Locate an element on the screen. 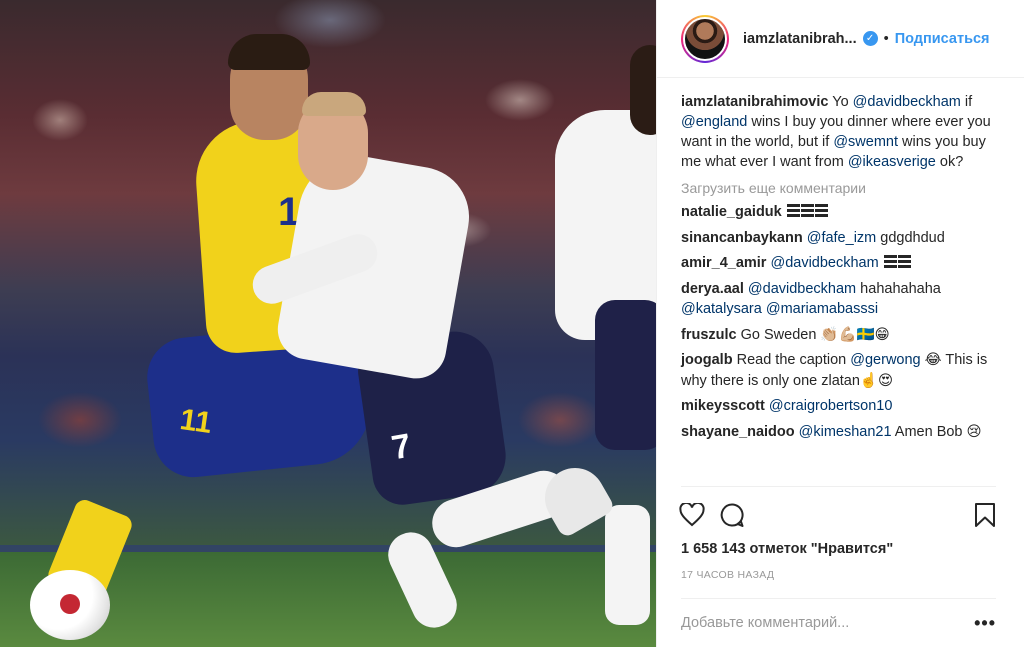 The height and width of the screenshot is (647, 1024). comment-row: natalie_gaiduk is located at coordinates (838, 212).